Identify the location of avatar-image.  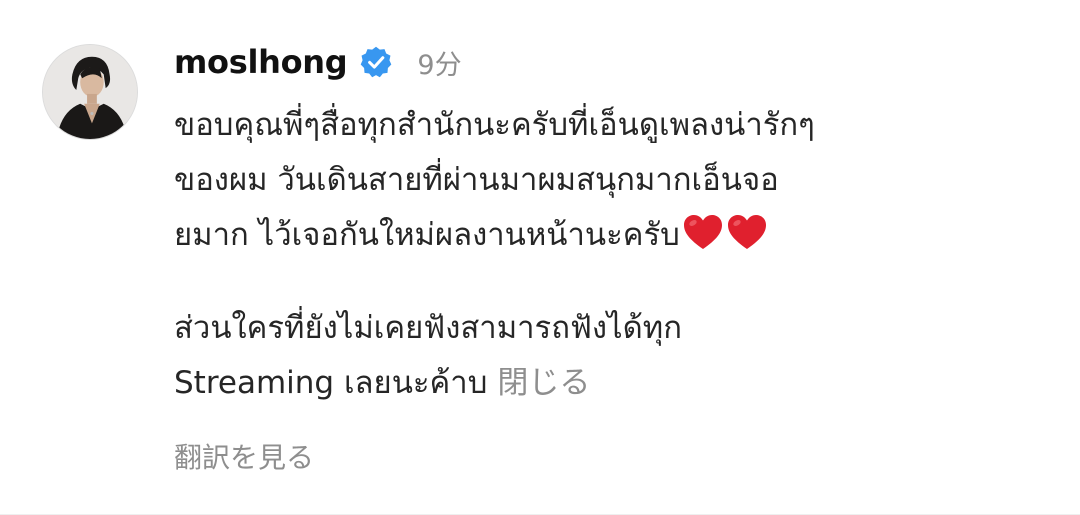
(90, 92).